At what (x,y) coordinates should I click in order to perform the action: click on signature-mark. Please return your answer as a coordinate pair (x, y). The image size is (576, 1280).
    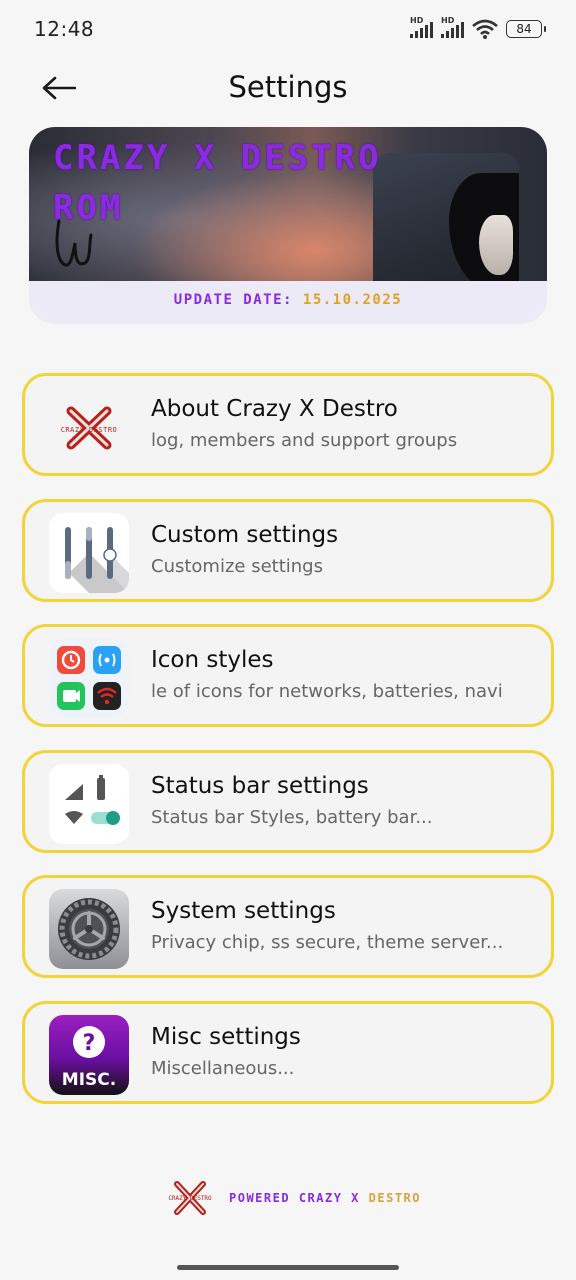
    Looking at the image, I should click on (74, 243).